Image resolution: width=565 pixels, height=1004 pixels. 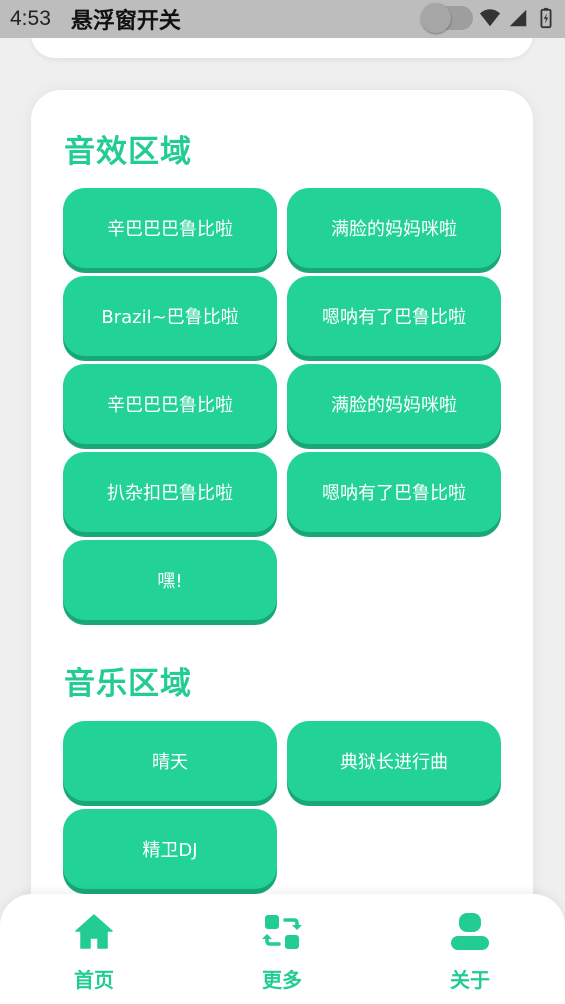 I want to click on sfx-button-7: 扒杂扣巴鲁比啦, so click(x=170, y=492).